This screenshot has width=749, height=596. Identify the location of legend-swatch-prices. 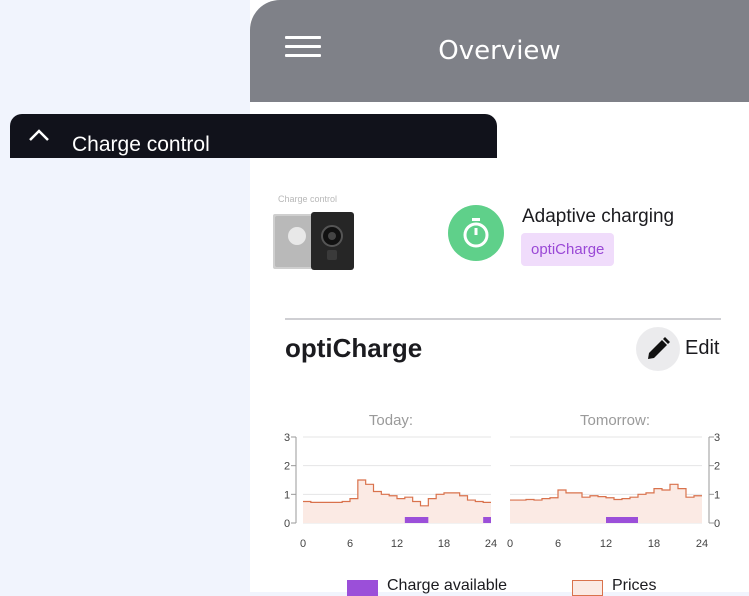
(587, 588).